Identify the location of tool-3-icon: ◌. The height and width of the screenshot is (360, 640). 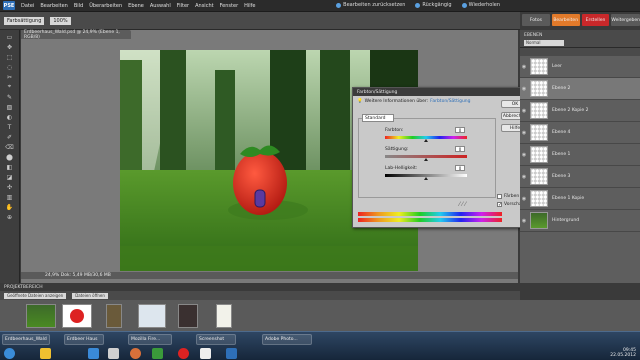
(10, 67).